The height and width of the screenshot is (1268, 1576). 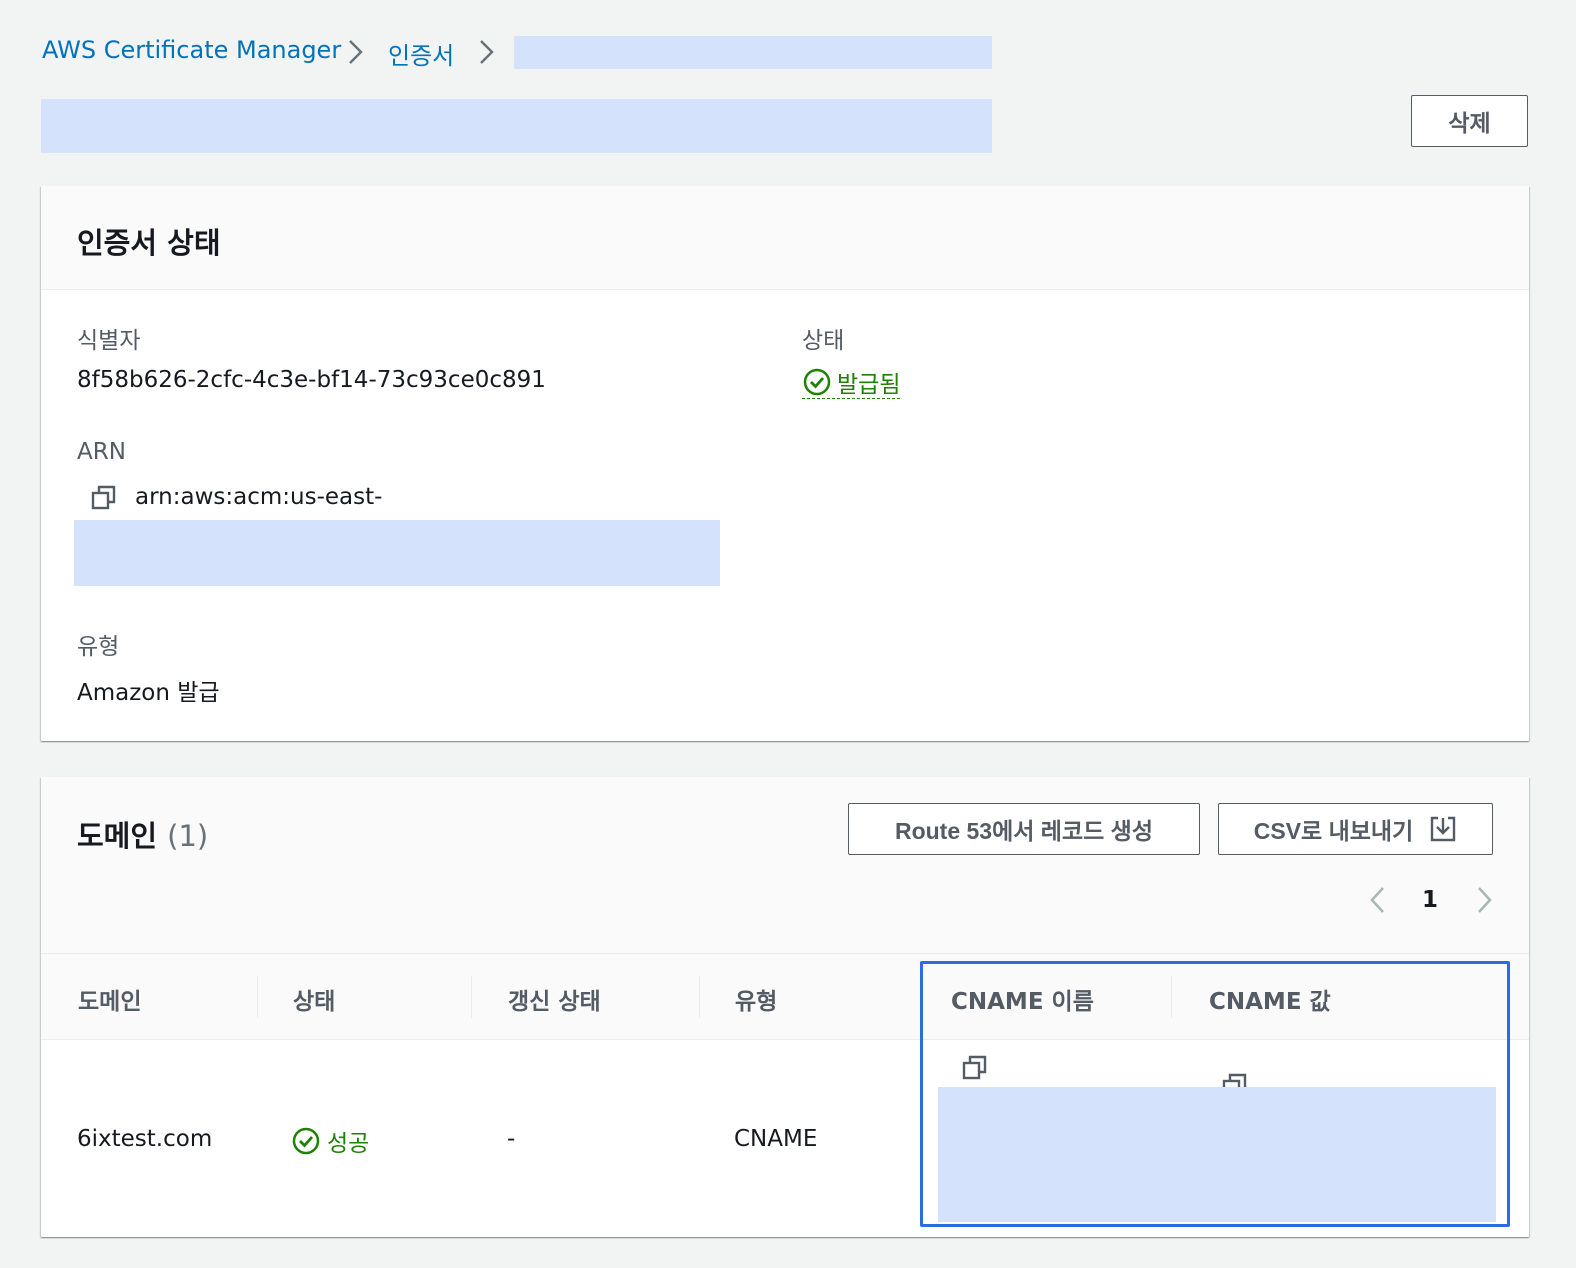 I want to click on panel-title: 인증서 상태, so click(x=149, y=243).